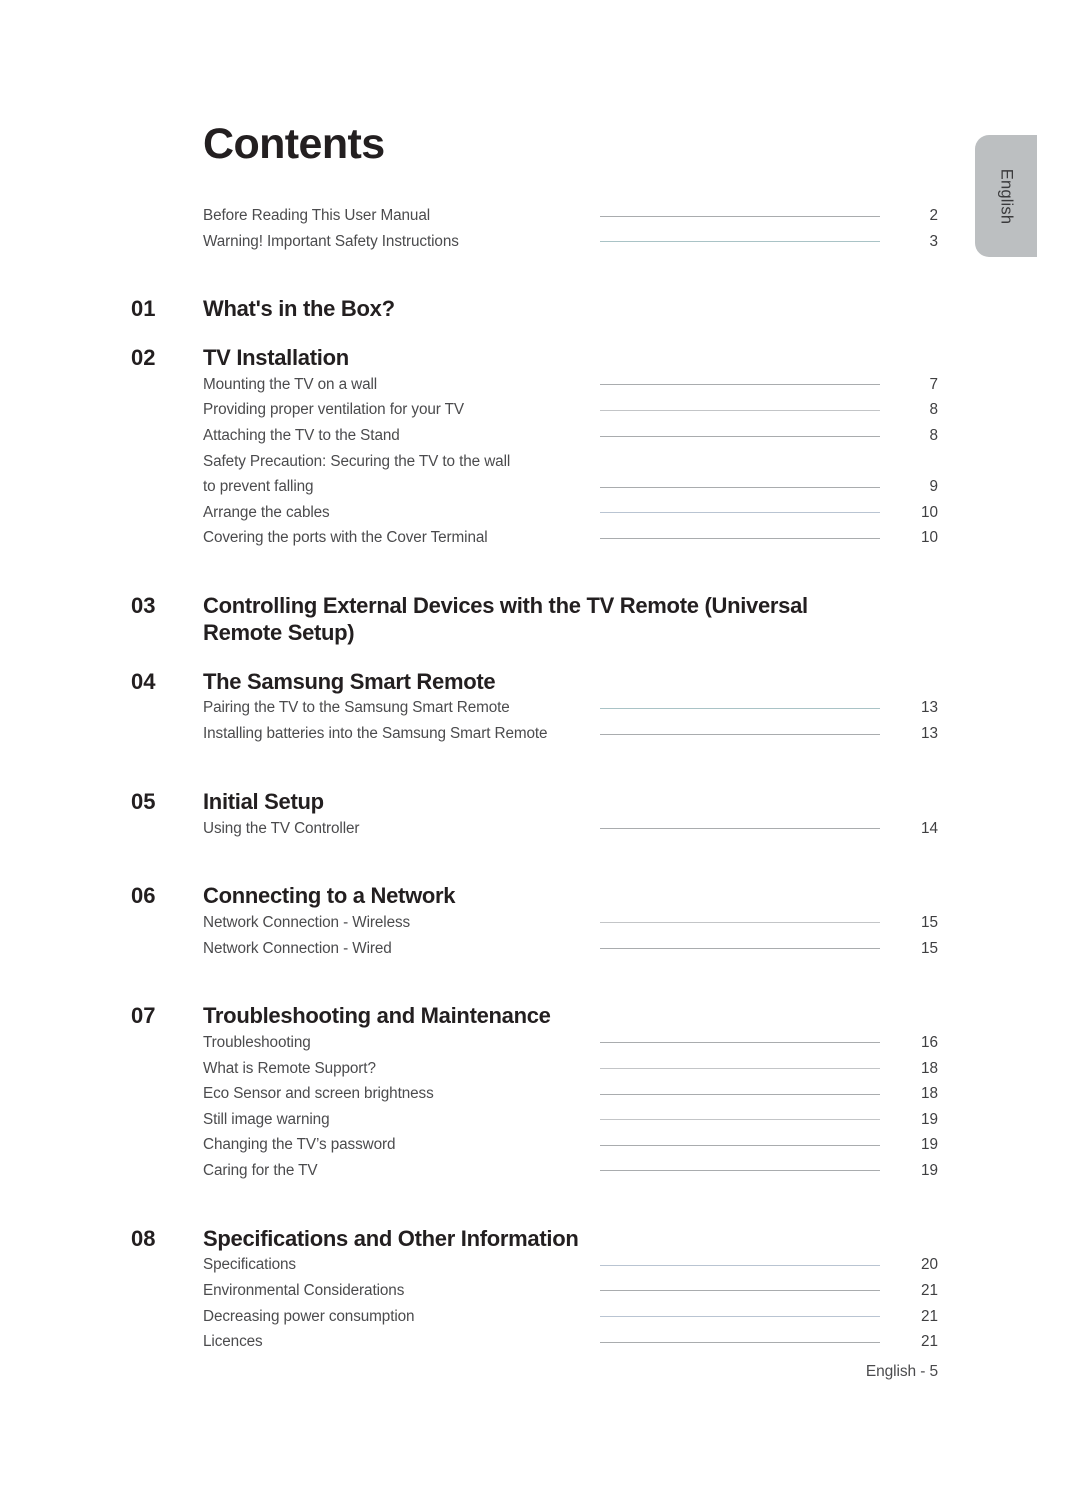 The width and height of the screenshot is (1080, 1494). Describe the element at coordinates (540, 1265) in the screenshot. I see `toc-entry: Specifications 20` at that location.